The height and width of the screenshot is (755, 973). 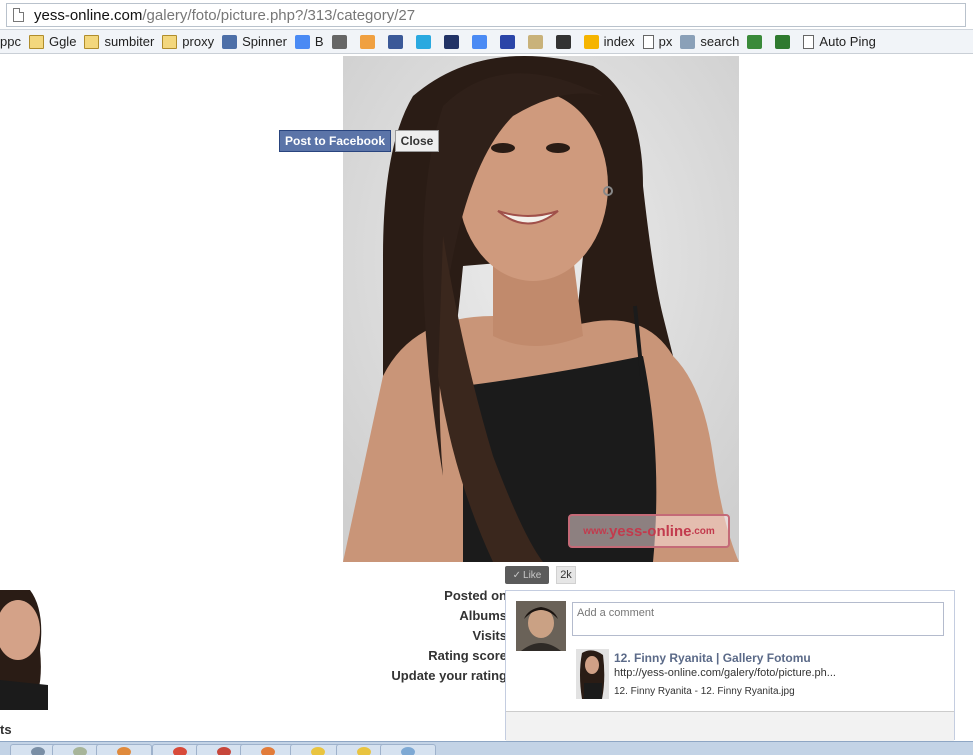 I want to click on bookmark-item: Spinner, so click(x=254, y=41).